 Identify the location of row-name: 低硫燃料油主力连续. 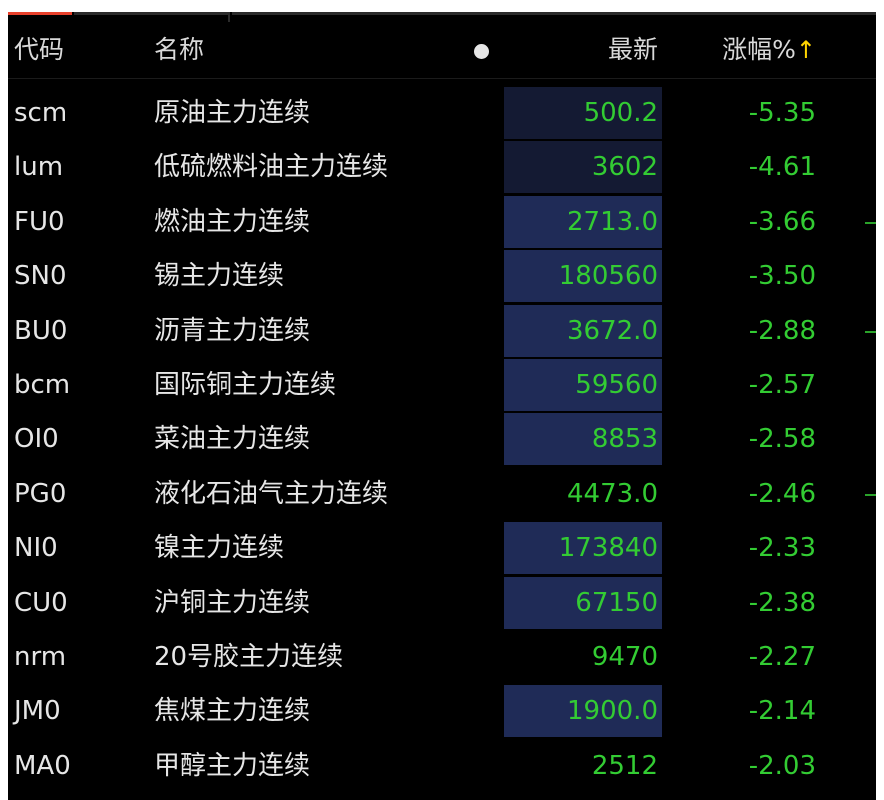
(271, 167).